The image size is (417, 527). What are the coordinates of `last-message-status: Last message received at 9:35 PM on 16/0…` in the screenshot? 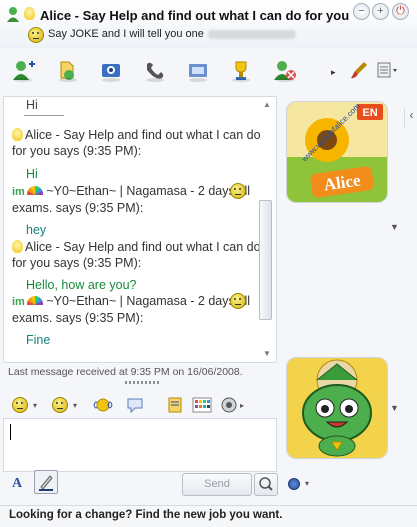 It's located at (125, 372).